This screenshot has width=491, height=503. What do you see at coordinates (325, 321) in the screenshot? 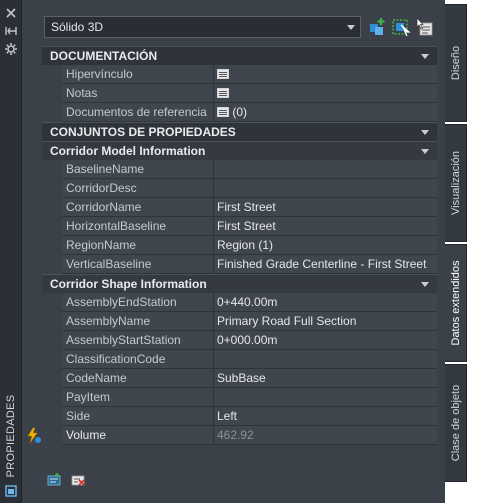
I see `property-value: Primary Road Full Section` at bounding box center [325, 321].